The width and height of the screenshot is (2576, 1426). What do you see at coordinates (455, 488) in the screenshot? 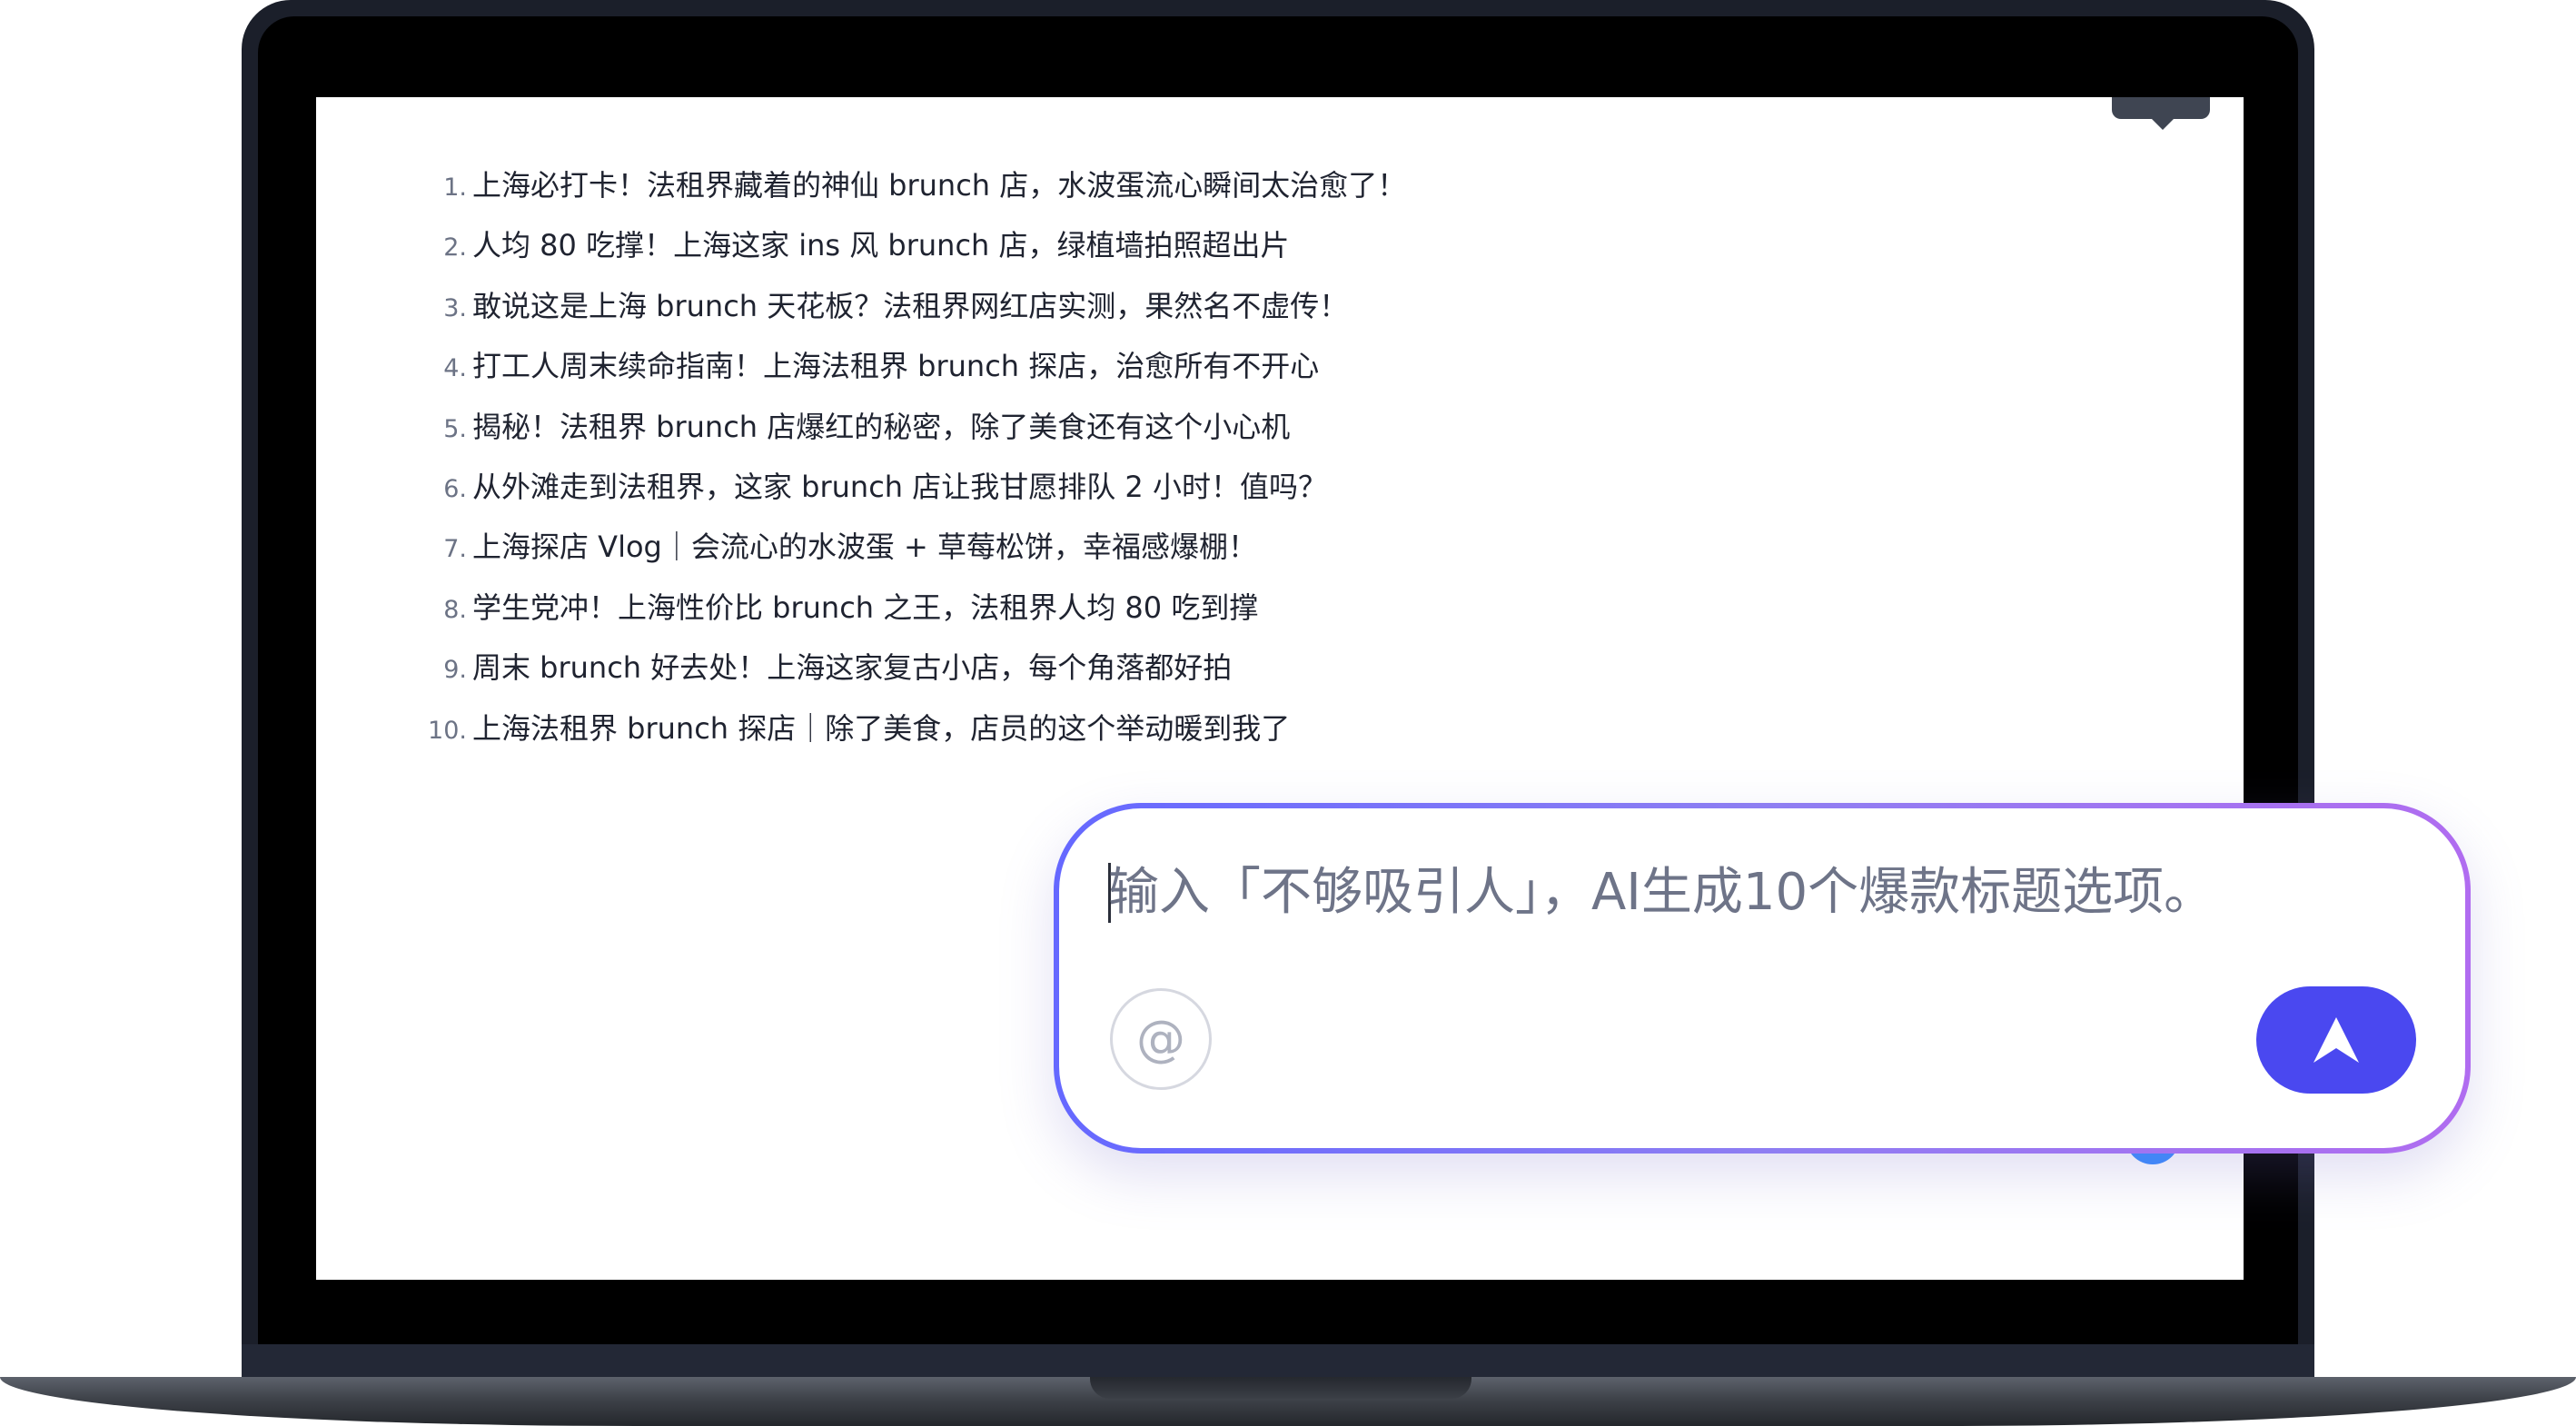
I see `item-number: 6.` at bounding box center [455, 488].